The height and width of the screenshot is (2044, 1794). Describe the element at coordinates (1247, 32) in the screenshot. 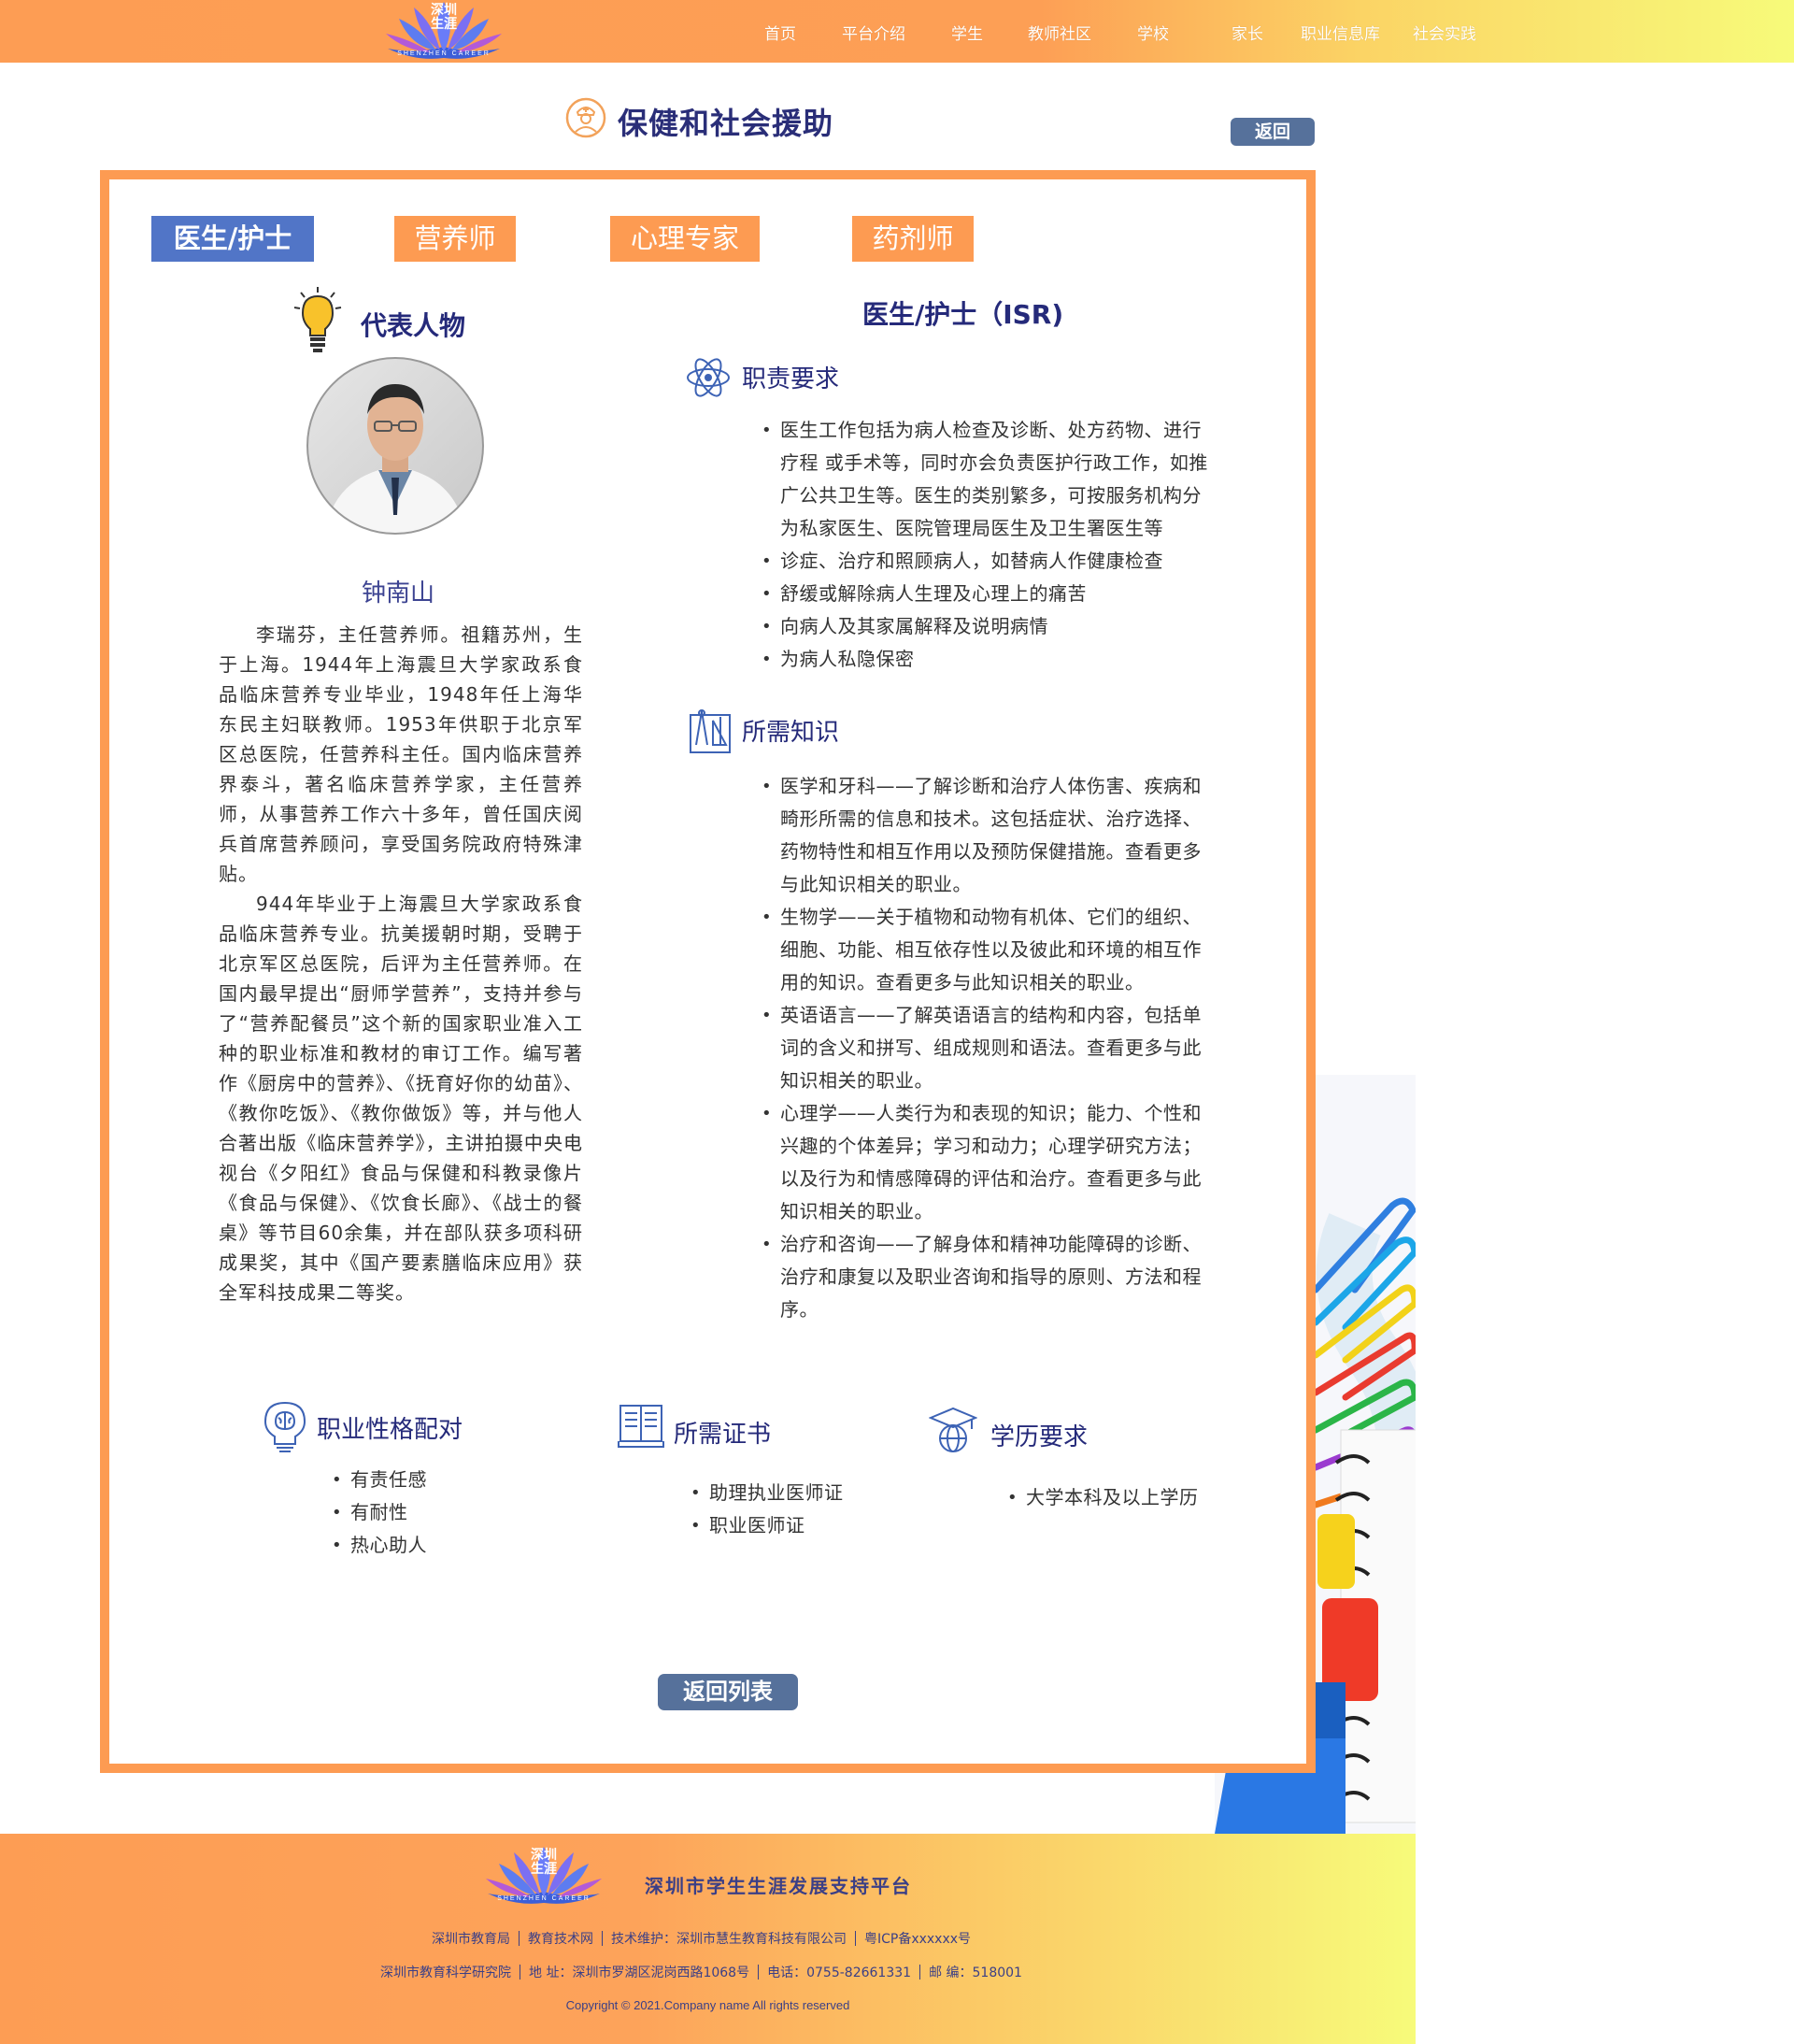

I see `nav-parents: 家长` at that location.